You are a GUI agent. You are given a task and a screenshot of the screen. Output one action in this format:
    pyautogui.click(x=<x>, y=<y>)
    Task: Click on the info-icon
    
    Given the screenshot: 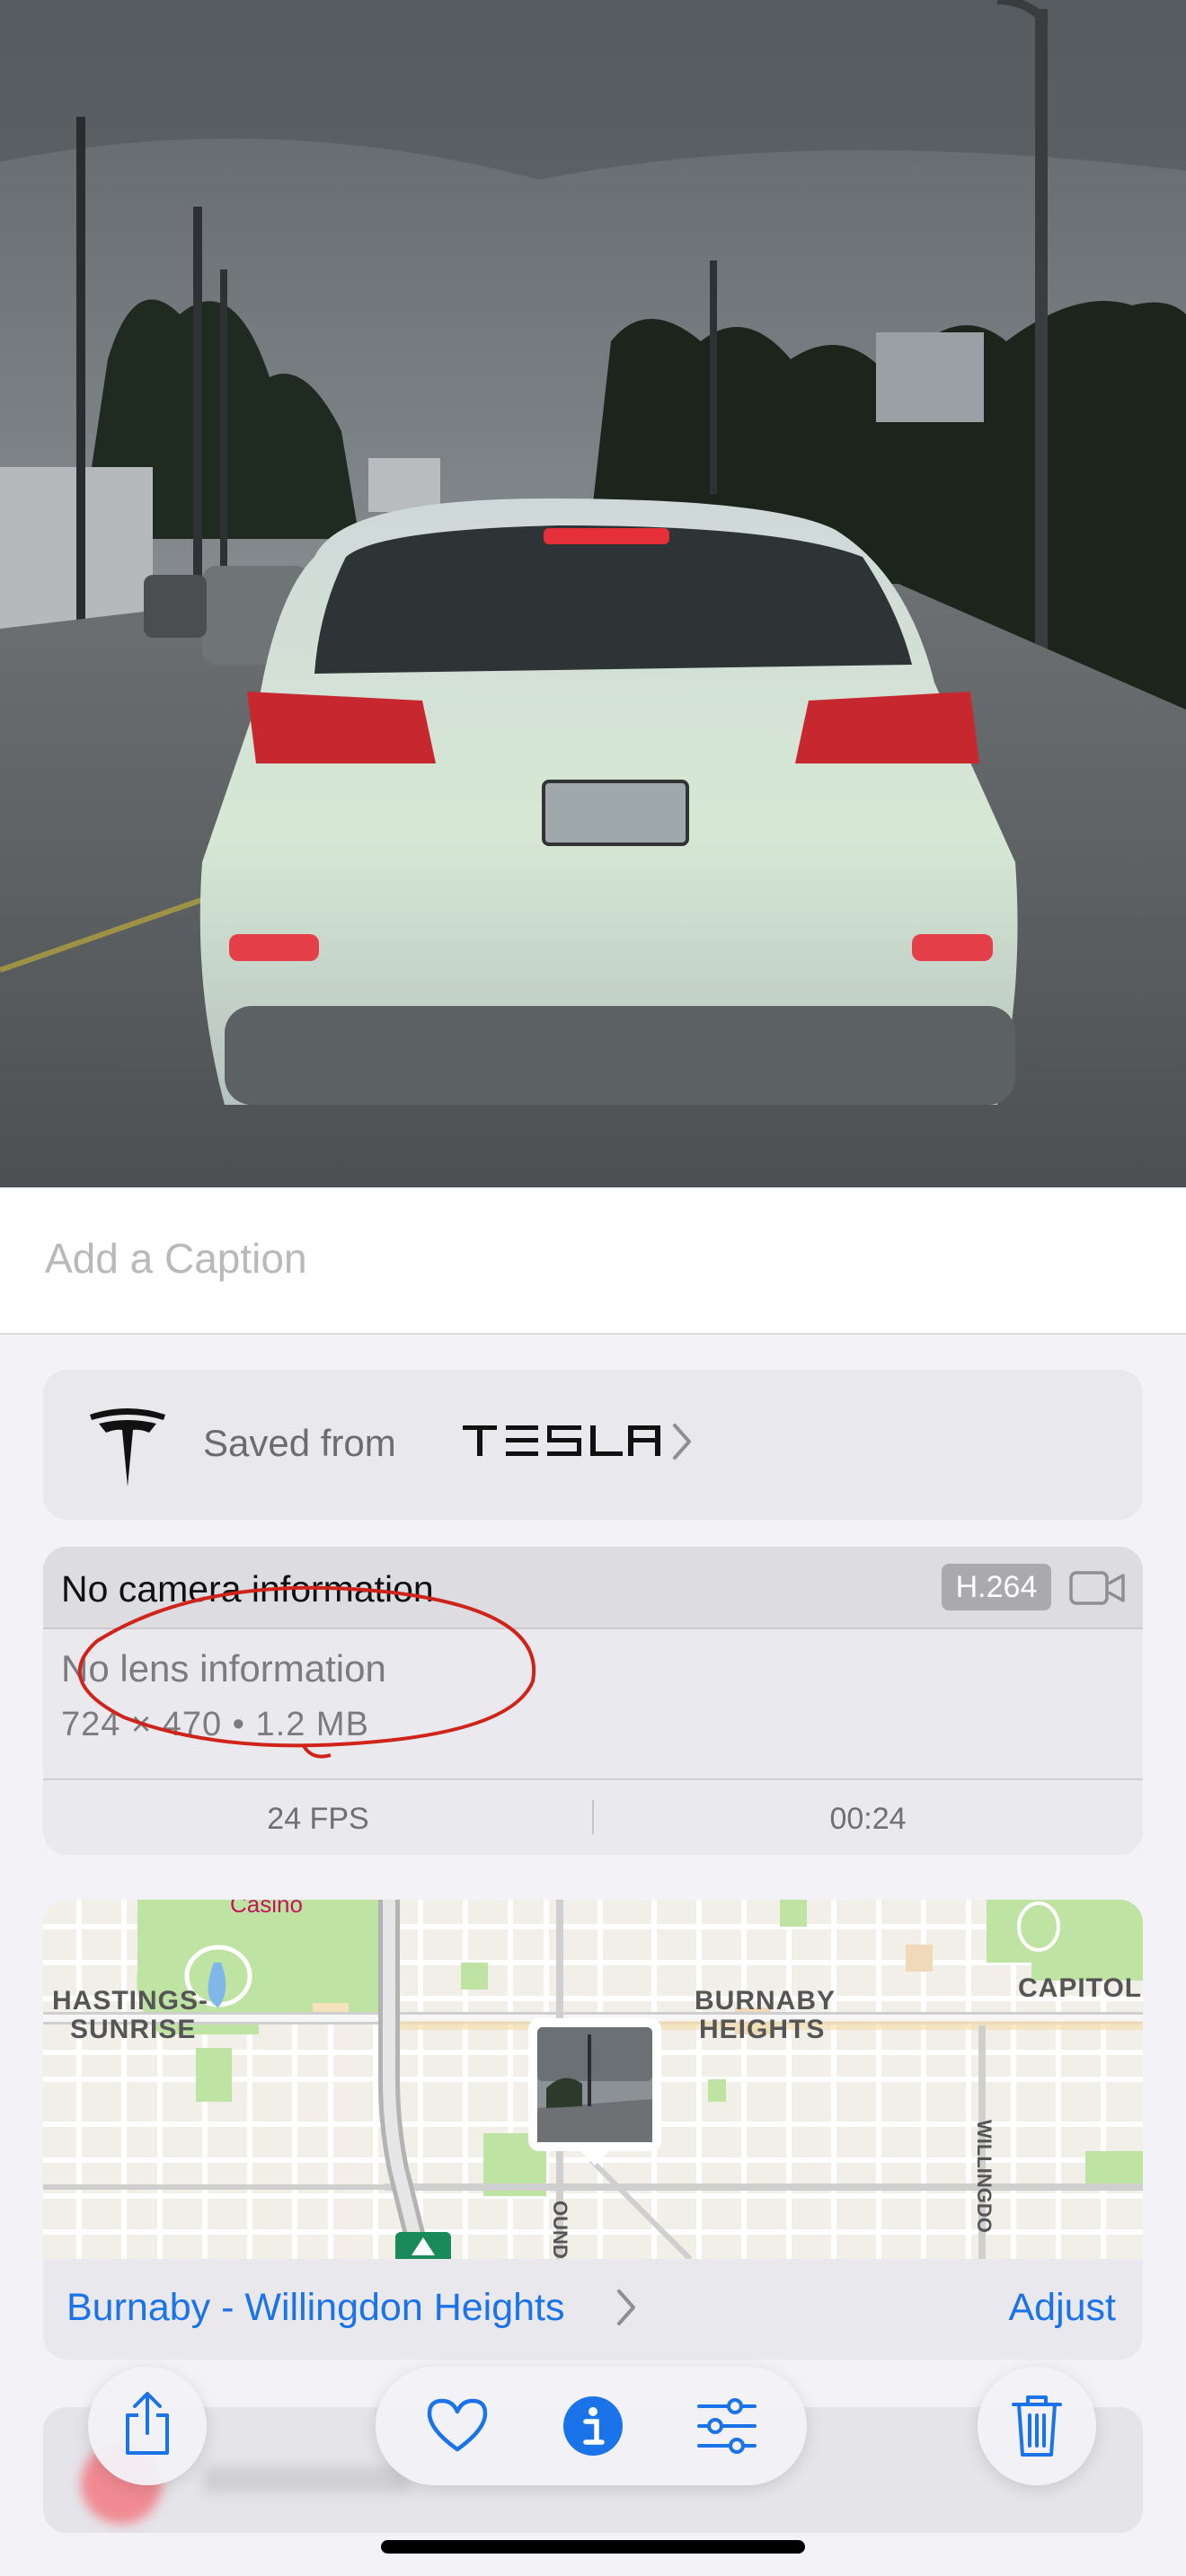 What is the action you would take?
    pyautogui.click(x=593, y=2426)
    